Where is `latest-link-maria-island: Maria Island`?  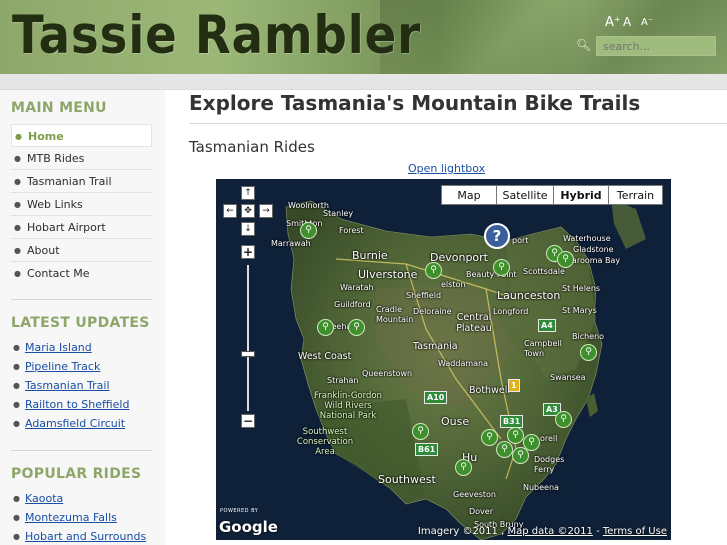 latest-link-maria-island: Maria Island is located at coordinates (58, 347).